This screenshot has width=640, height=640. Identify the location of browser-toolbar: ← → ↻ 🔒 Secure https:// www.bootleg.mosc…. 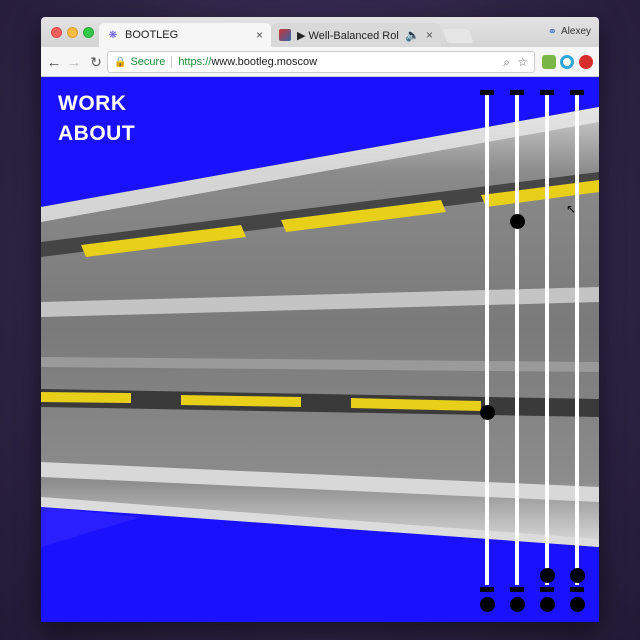
(320, 62).